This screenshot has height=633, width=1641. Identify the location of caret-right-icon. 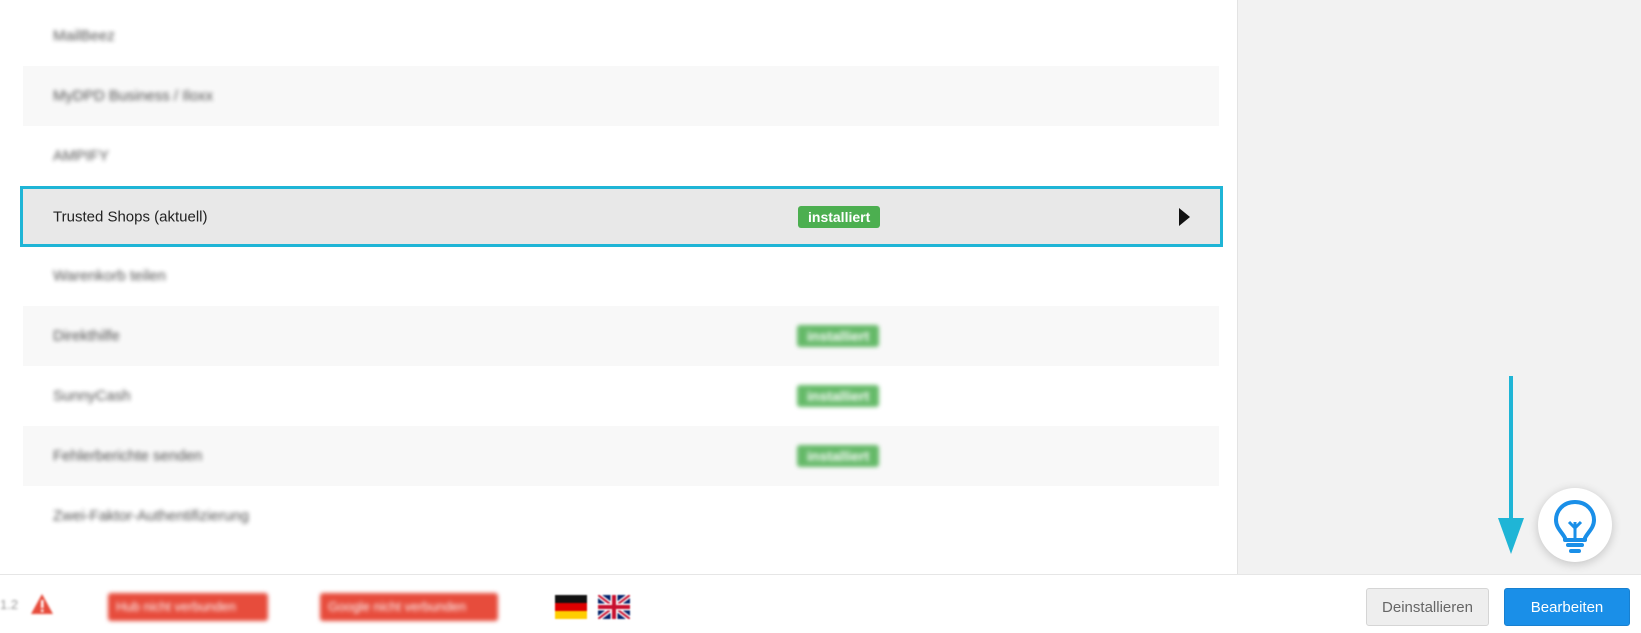
(1184, 216).